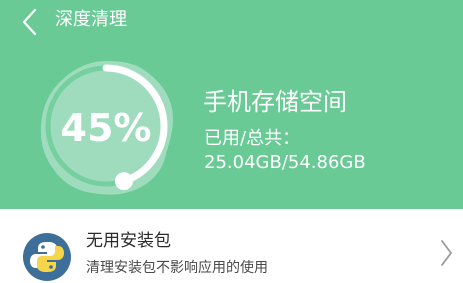 The height and width of the screenshot is (283, 463). I want to click on back-arrow-icon, so click(29, 22).